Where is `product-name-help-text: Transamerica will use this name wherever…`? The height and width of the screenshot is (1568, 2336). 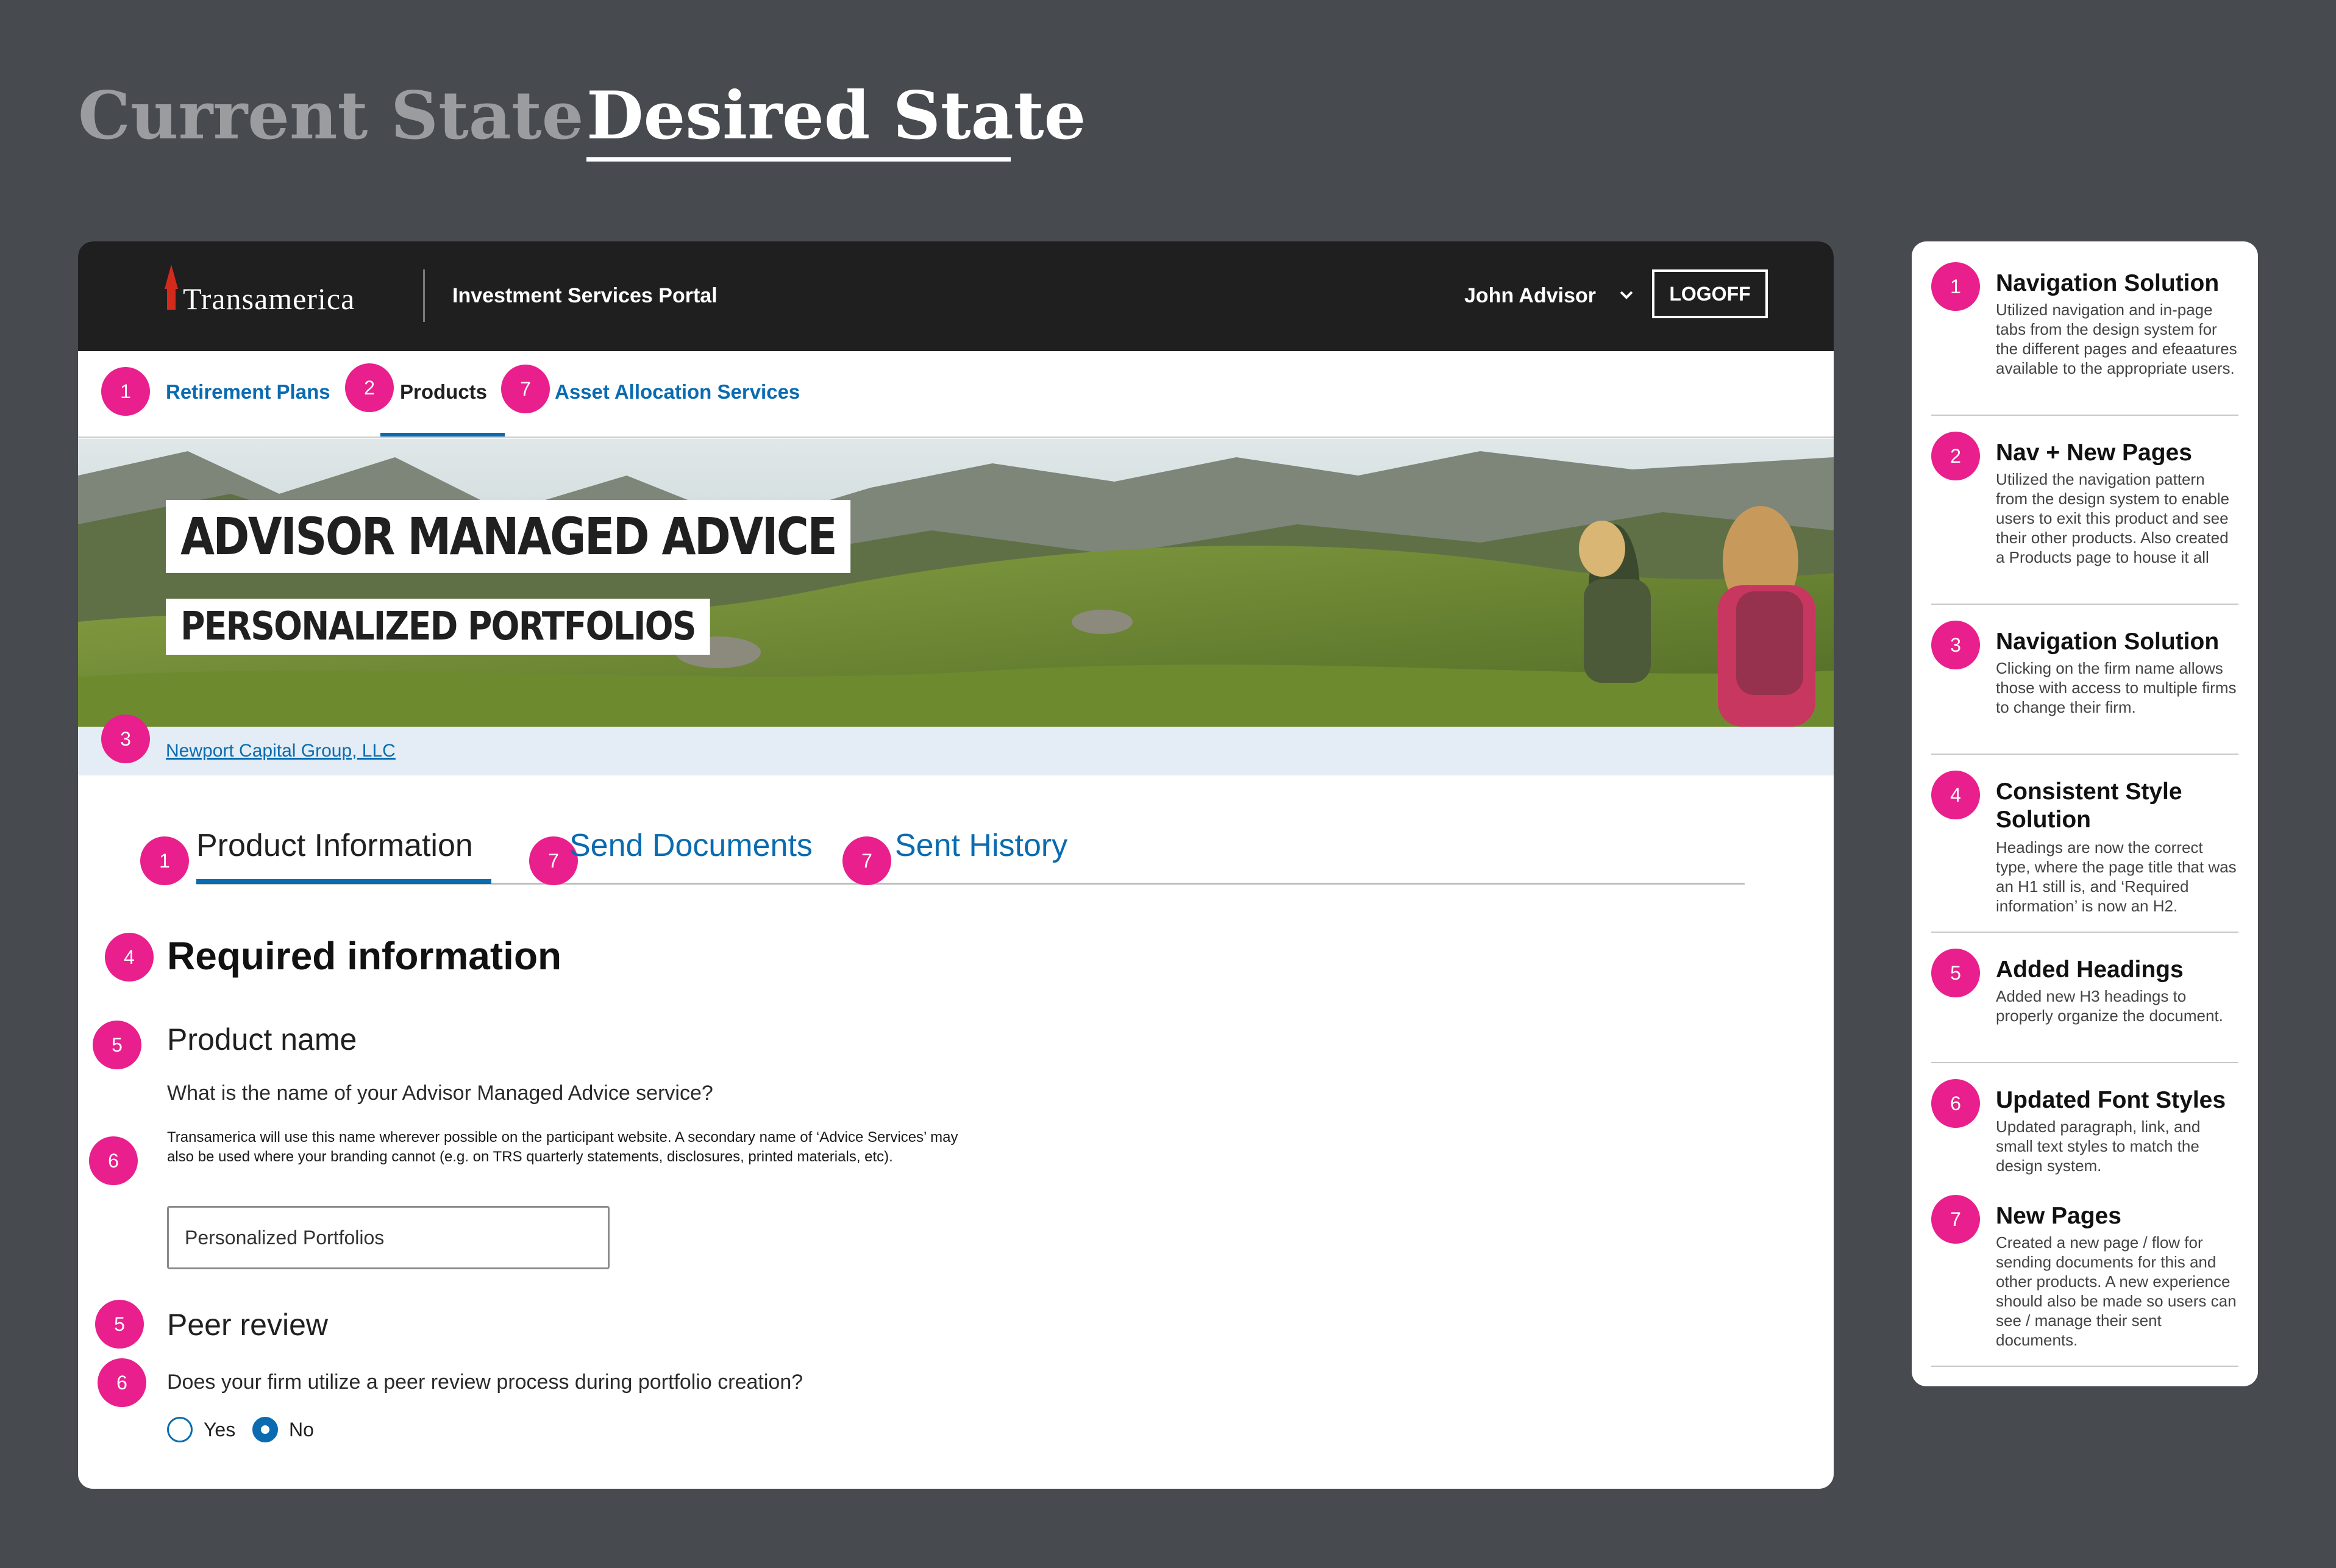
product-name-help-text: Transamerica will use this name wherever… is located at coordinates (562, 1147).